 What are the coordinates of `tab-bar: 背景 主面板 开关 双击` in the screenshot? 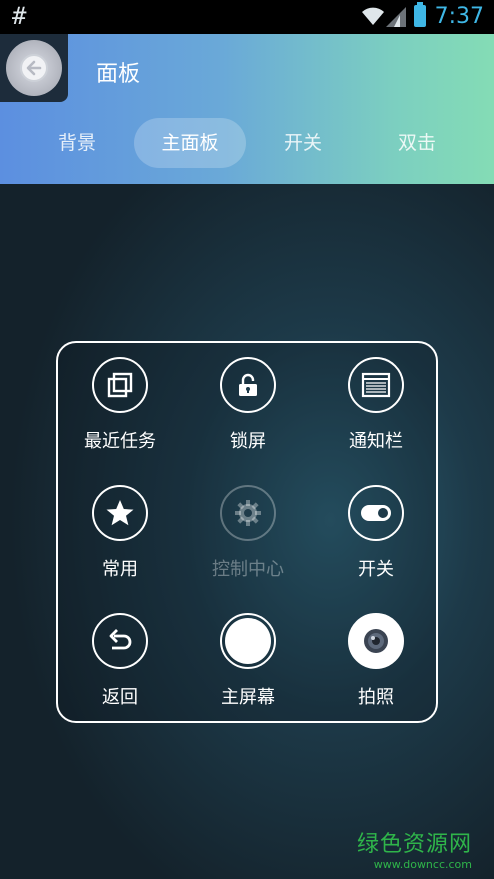 It's located at (247, 144).